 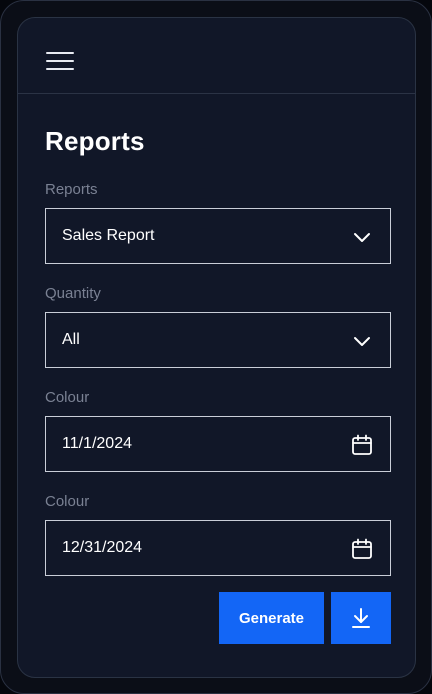 What do you see at coordinates (95, 141) in the screenshot?
I see `page-title: Reports` at bounding box center [95, 141].